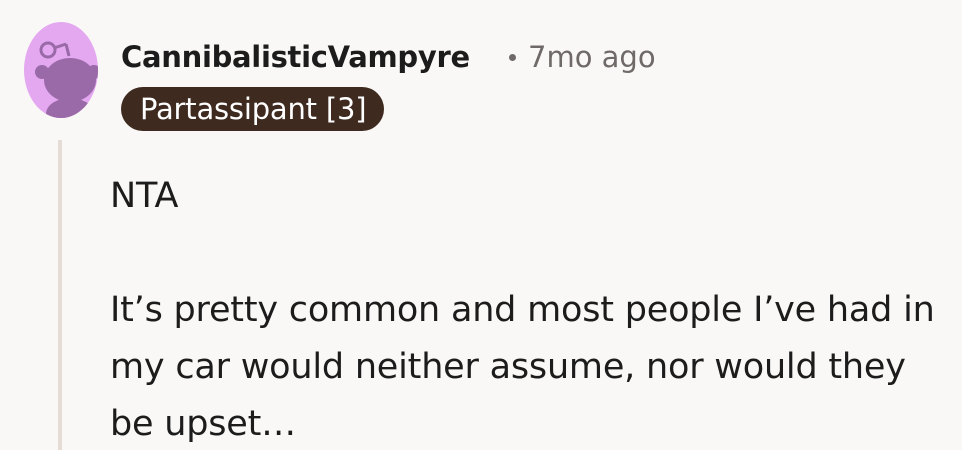  Describe the element at coordinates (295, 57) in the screenshot. I see `author-username: CannibalisticVampyre` at that location.